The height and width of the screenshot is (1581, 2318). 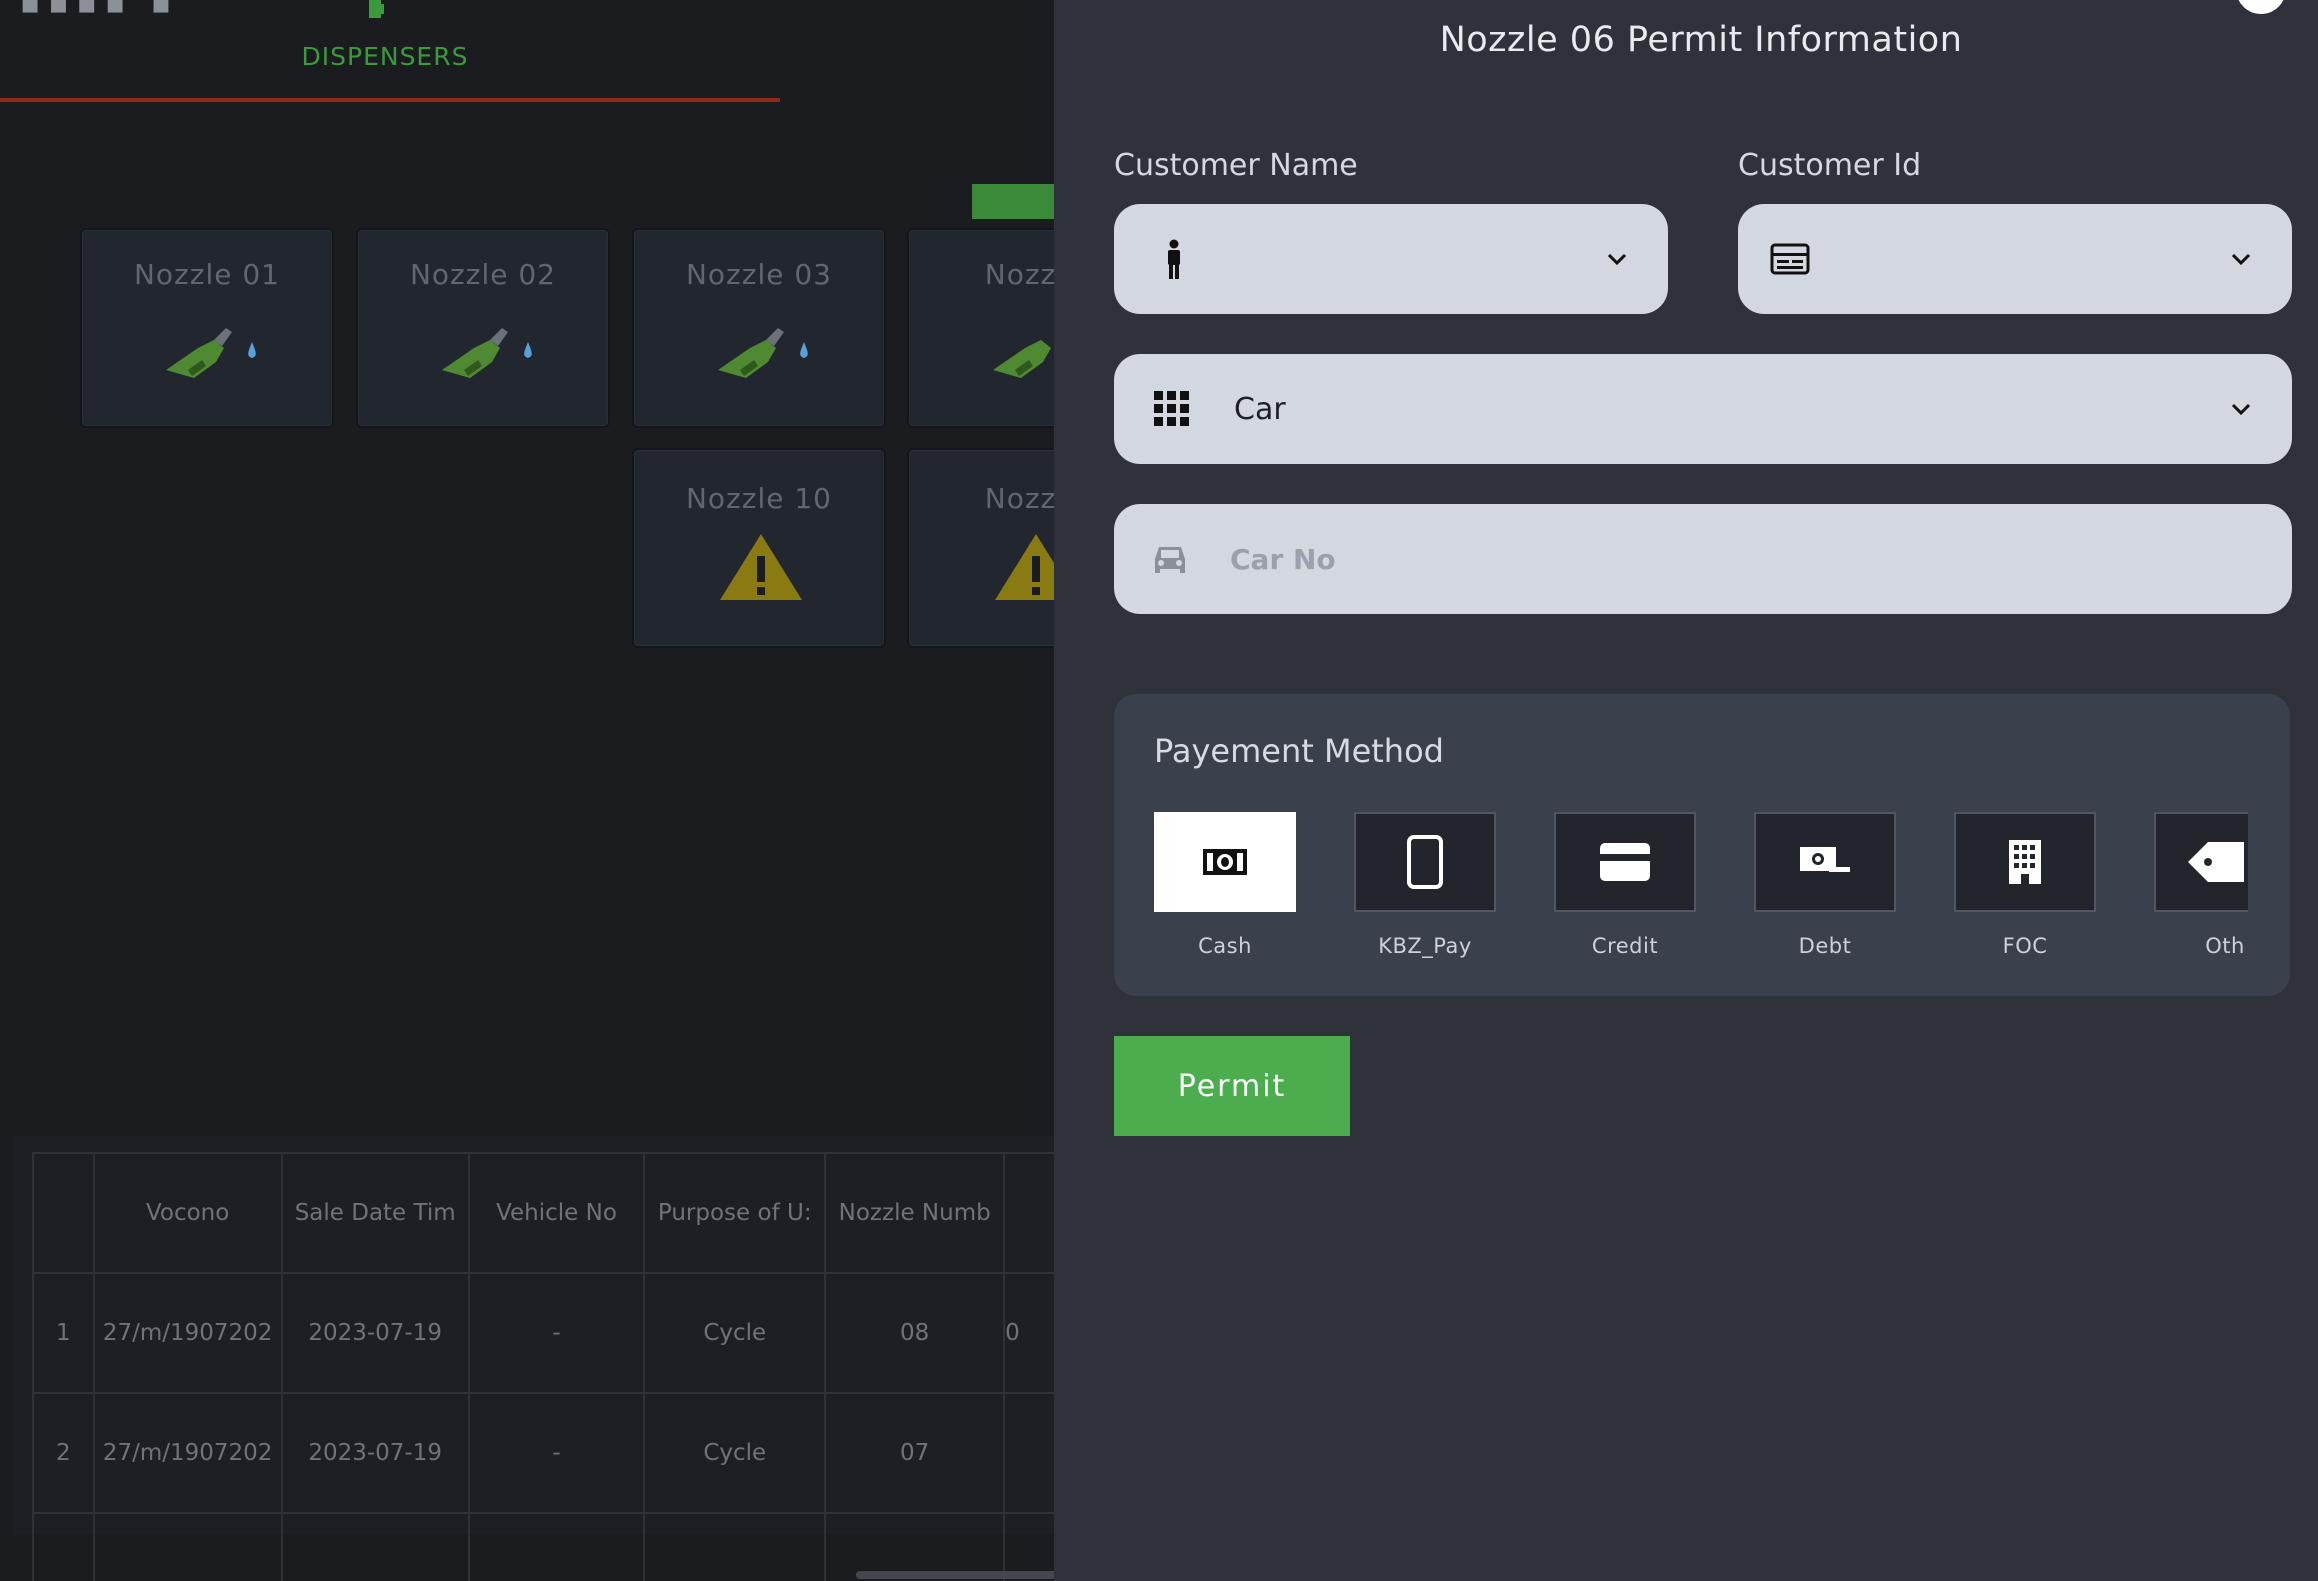 I want to click on credit-card-icon, so click(x=1625, y=862).